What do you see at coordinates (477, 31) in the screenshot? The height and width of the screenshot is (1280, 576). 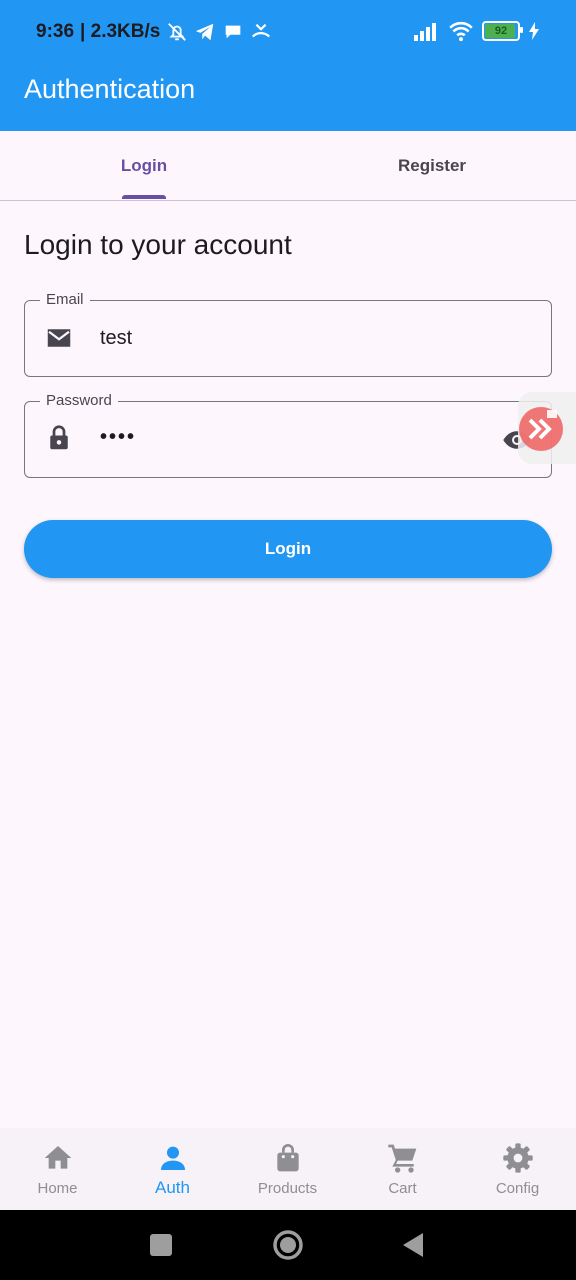 I see `status-bar-right: 92` at bounding box center [477, 31].